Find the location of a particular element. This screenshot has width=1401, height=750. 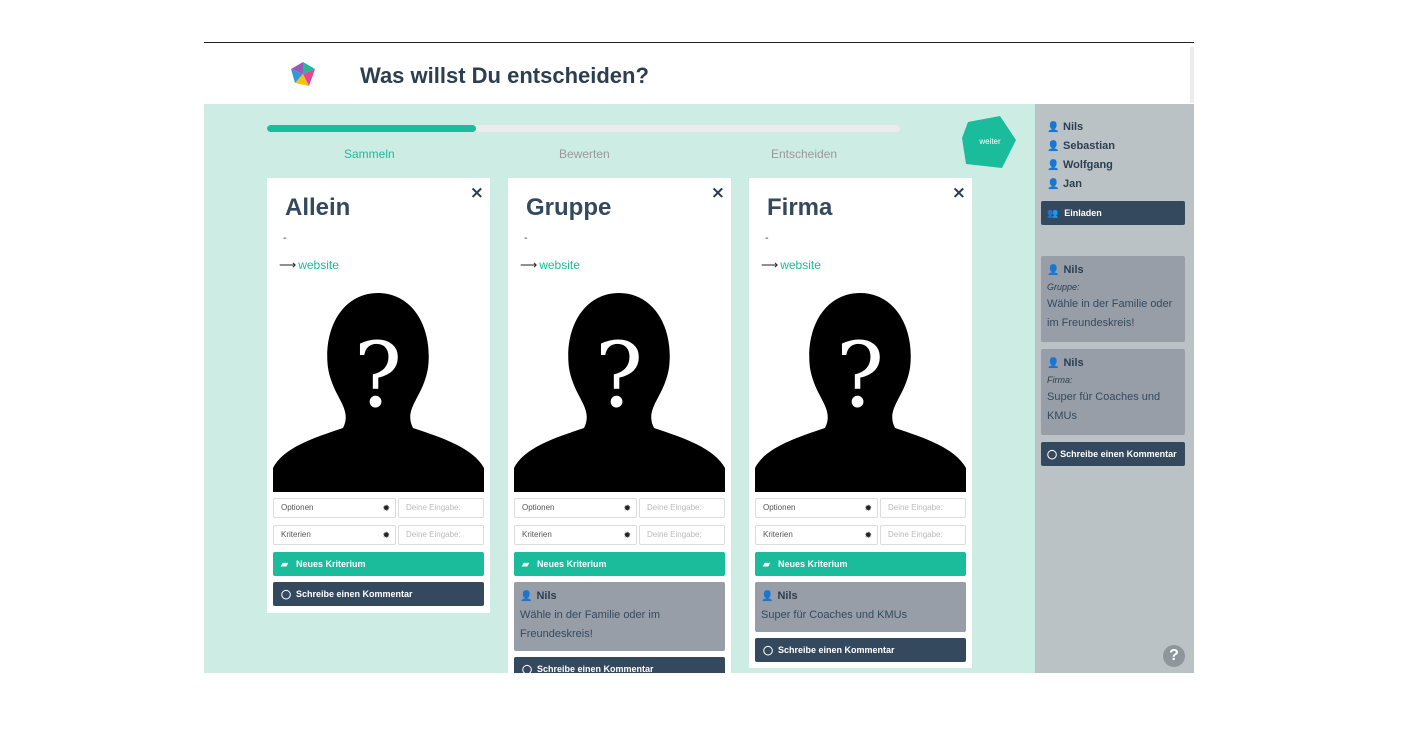

step-bewerten: Bewerten is located at coordinates (584, 154).